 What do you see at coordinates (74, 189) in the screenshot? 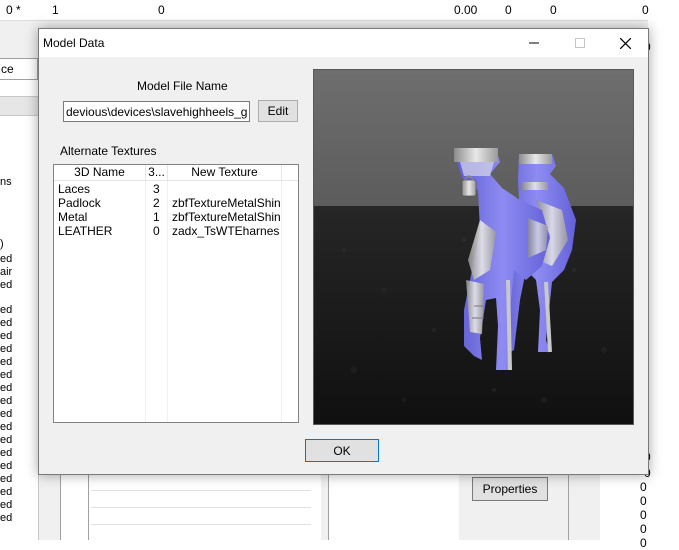
I see `cell-3d-name: Laces` at bounding box center [74, 189].